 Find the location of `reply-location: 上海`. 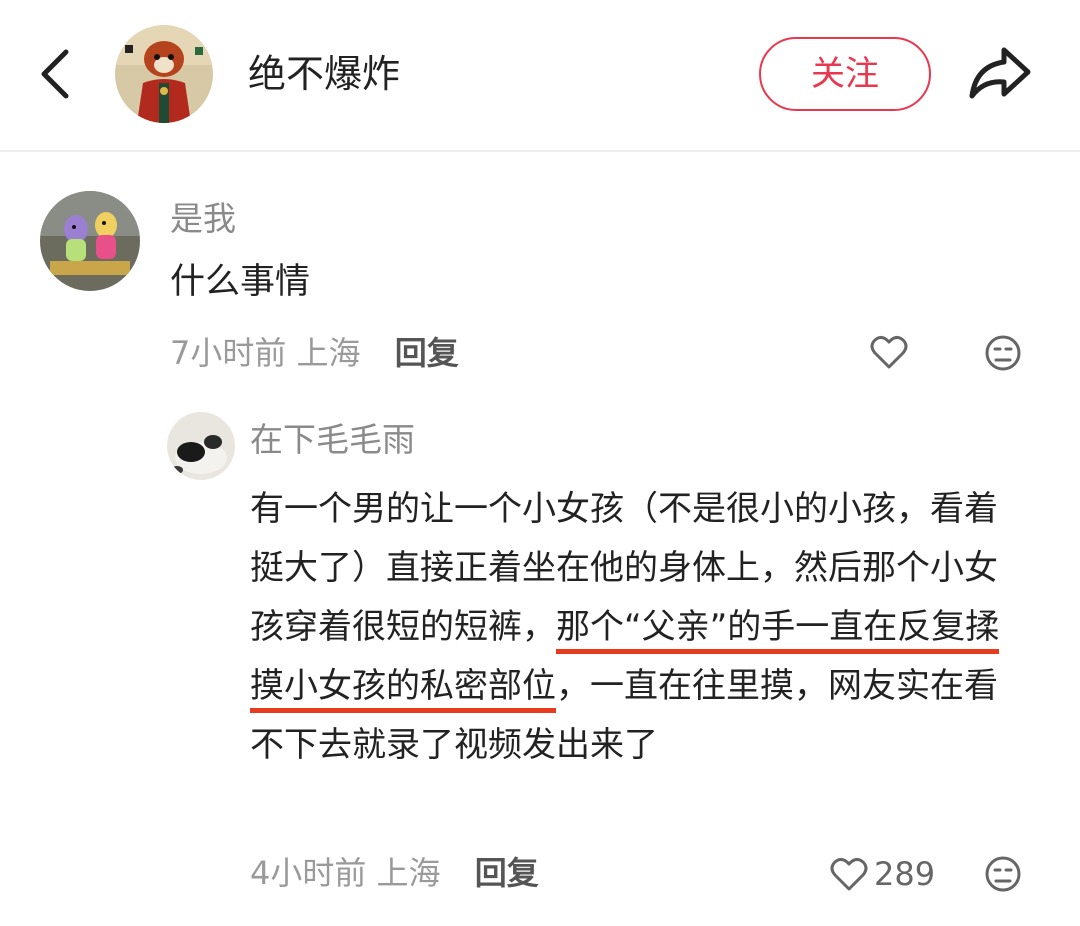

reply-location: 上海 is located at coordinates (408, 873).